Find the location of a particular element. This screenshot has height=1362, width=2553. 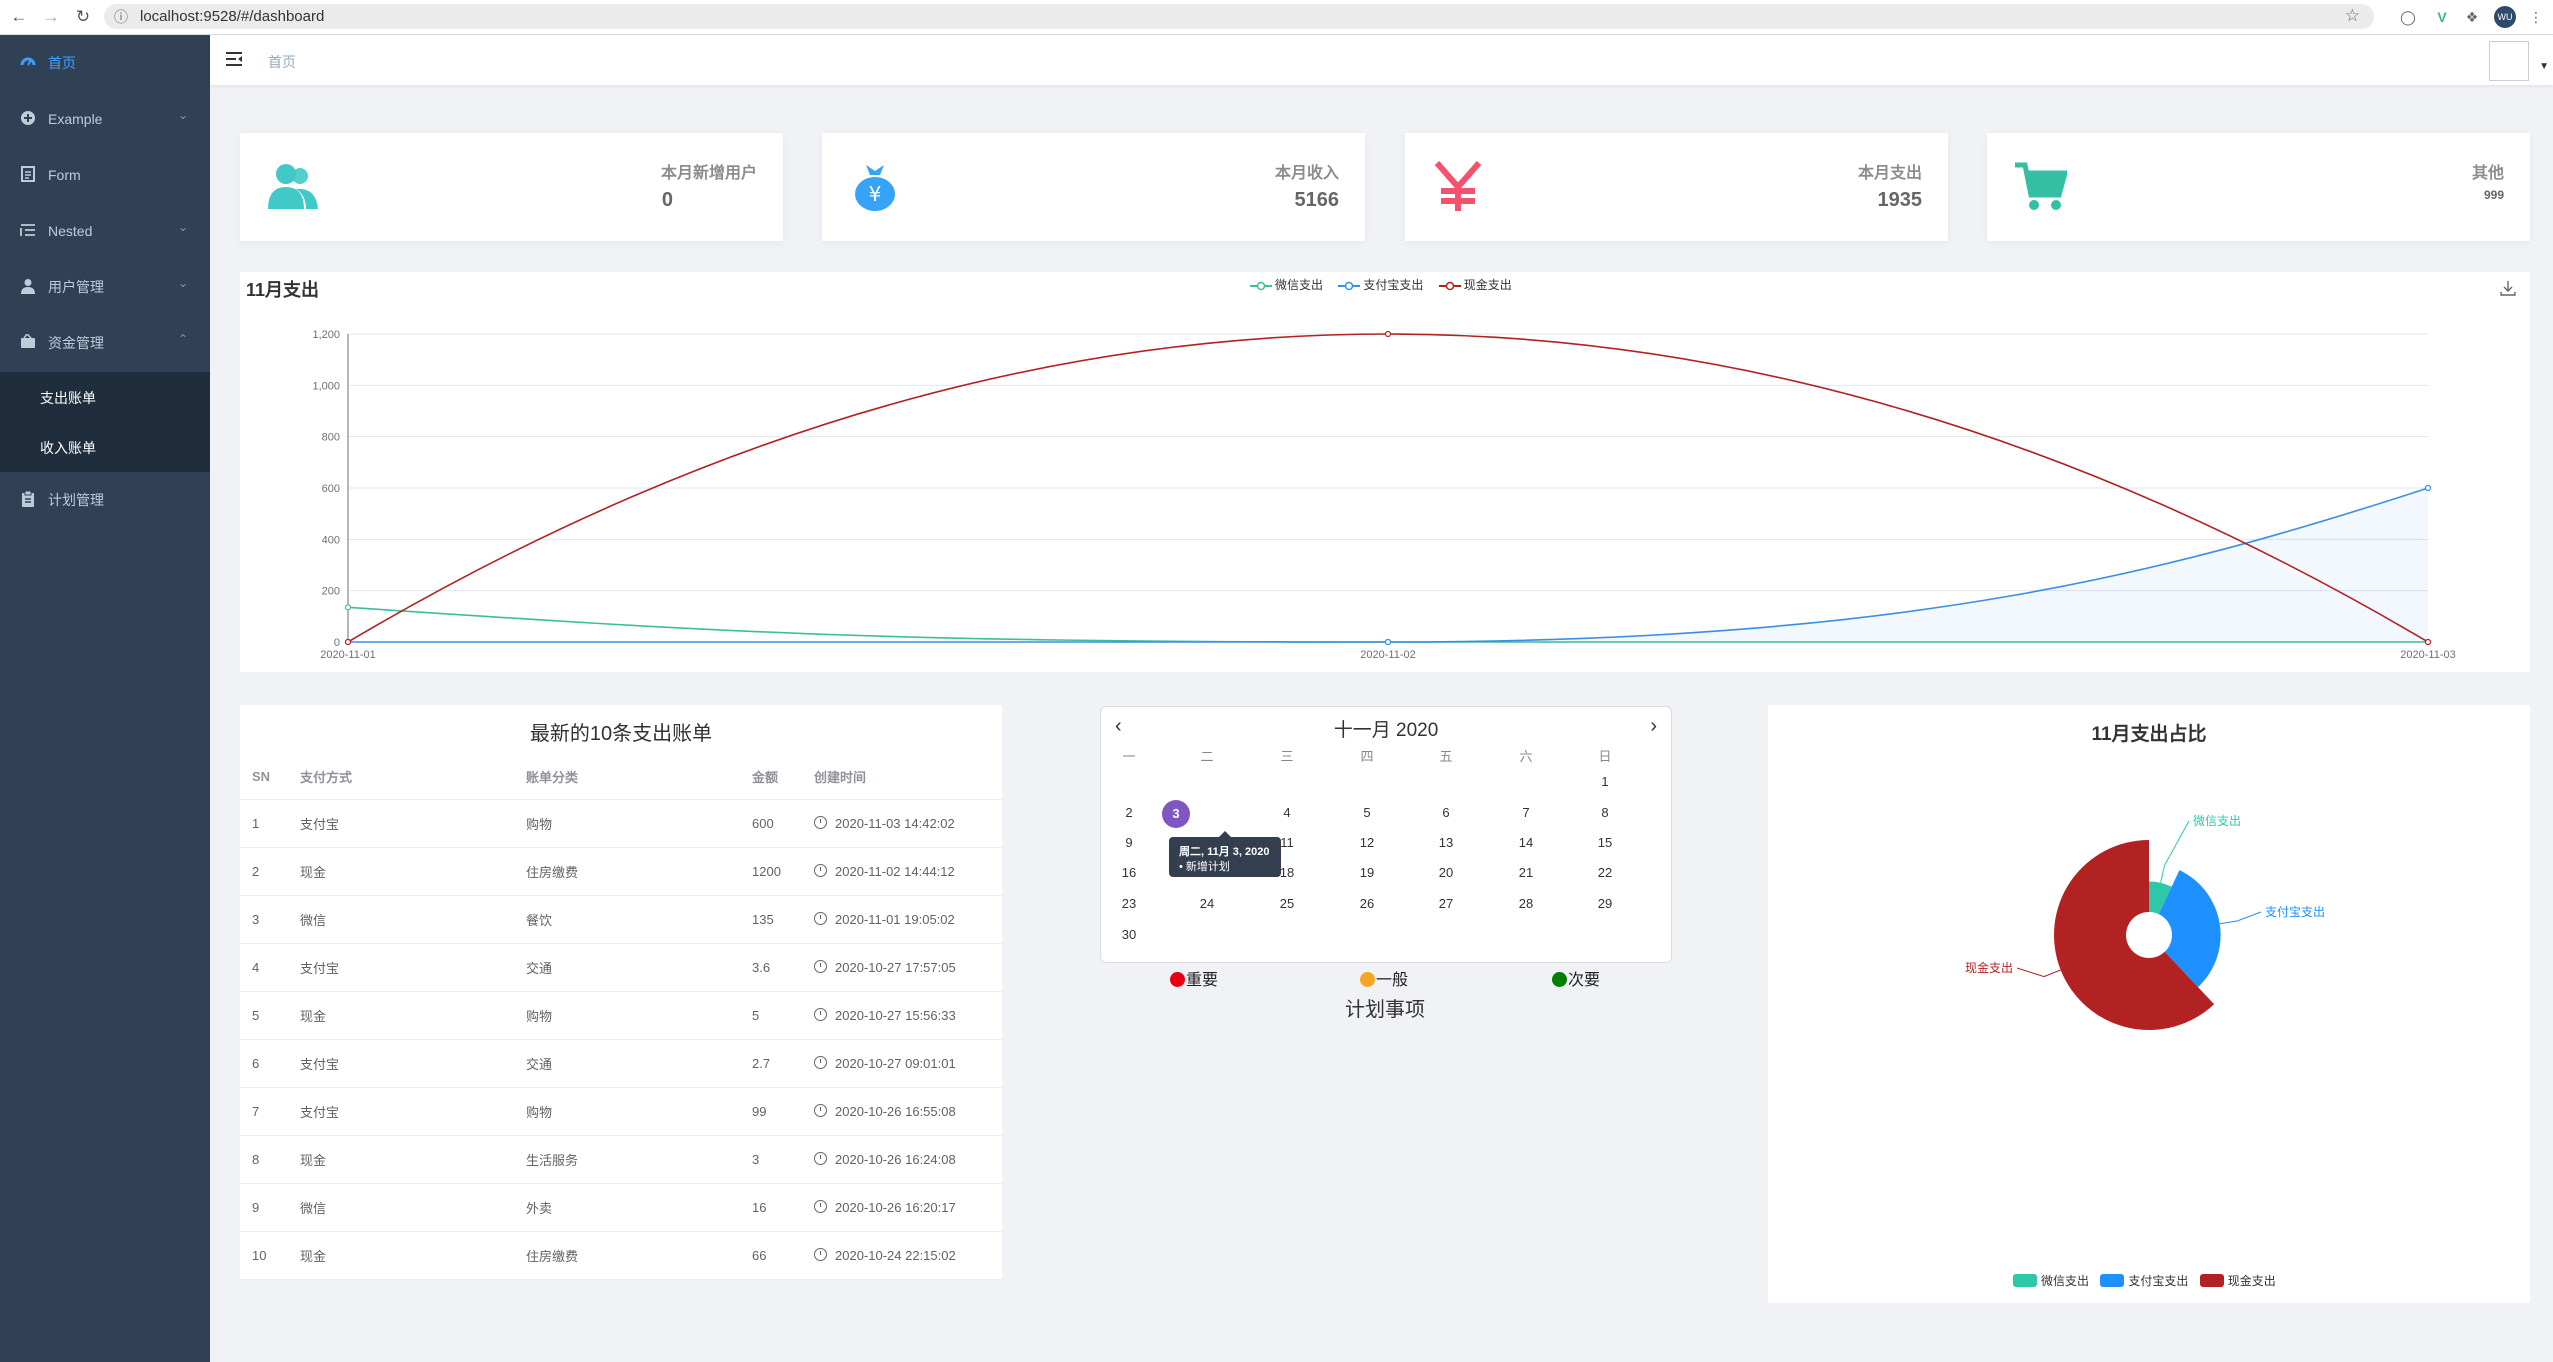

forward-arrow-icon: → is located at coordinates (51, 17).